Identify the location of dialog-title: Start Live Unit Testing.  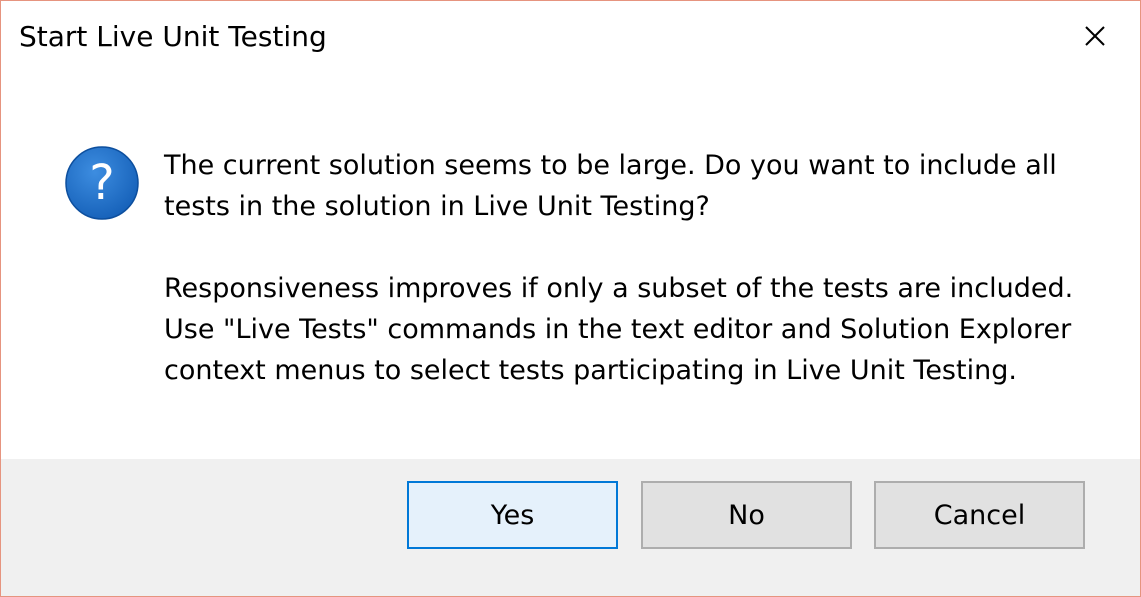
(173, 36).